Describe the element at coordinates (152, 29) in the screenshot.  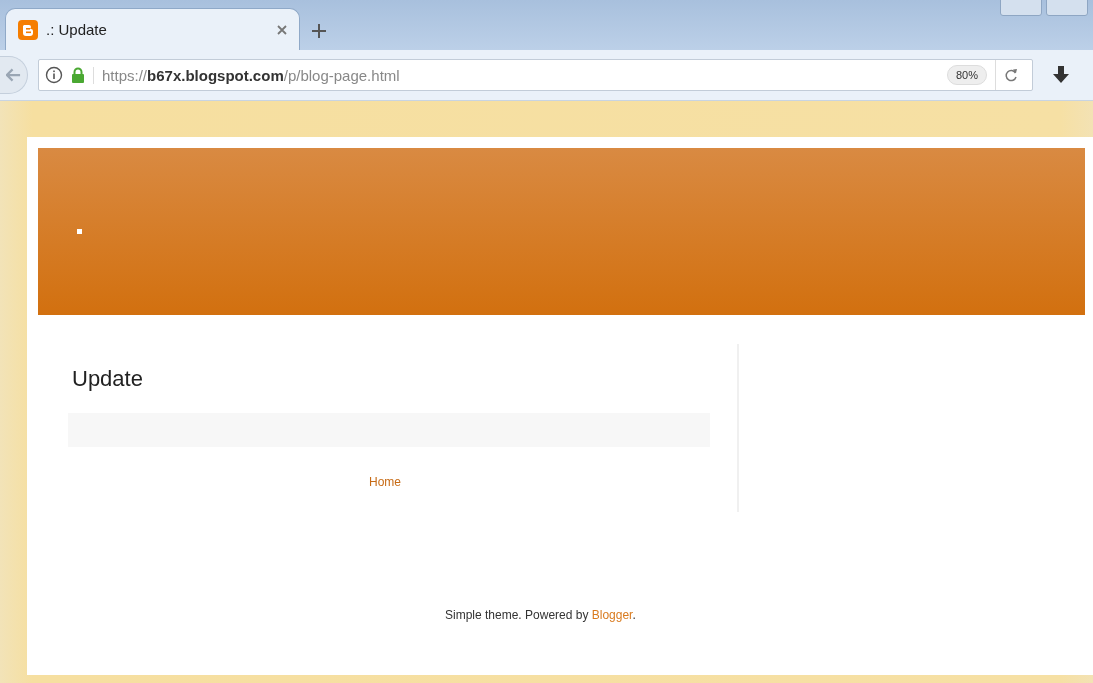
I see `browser-tab: .: Update` at that location.